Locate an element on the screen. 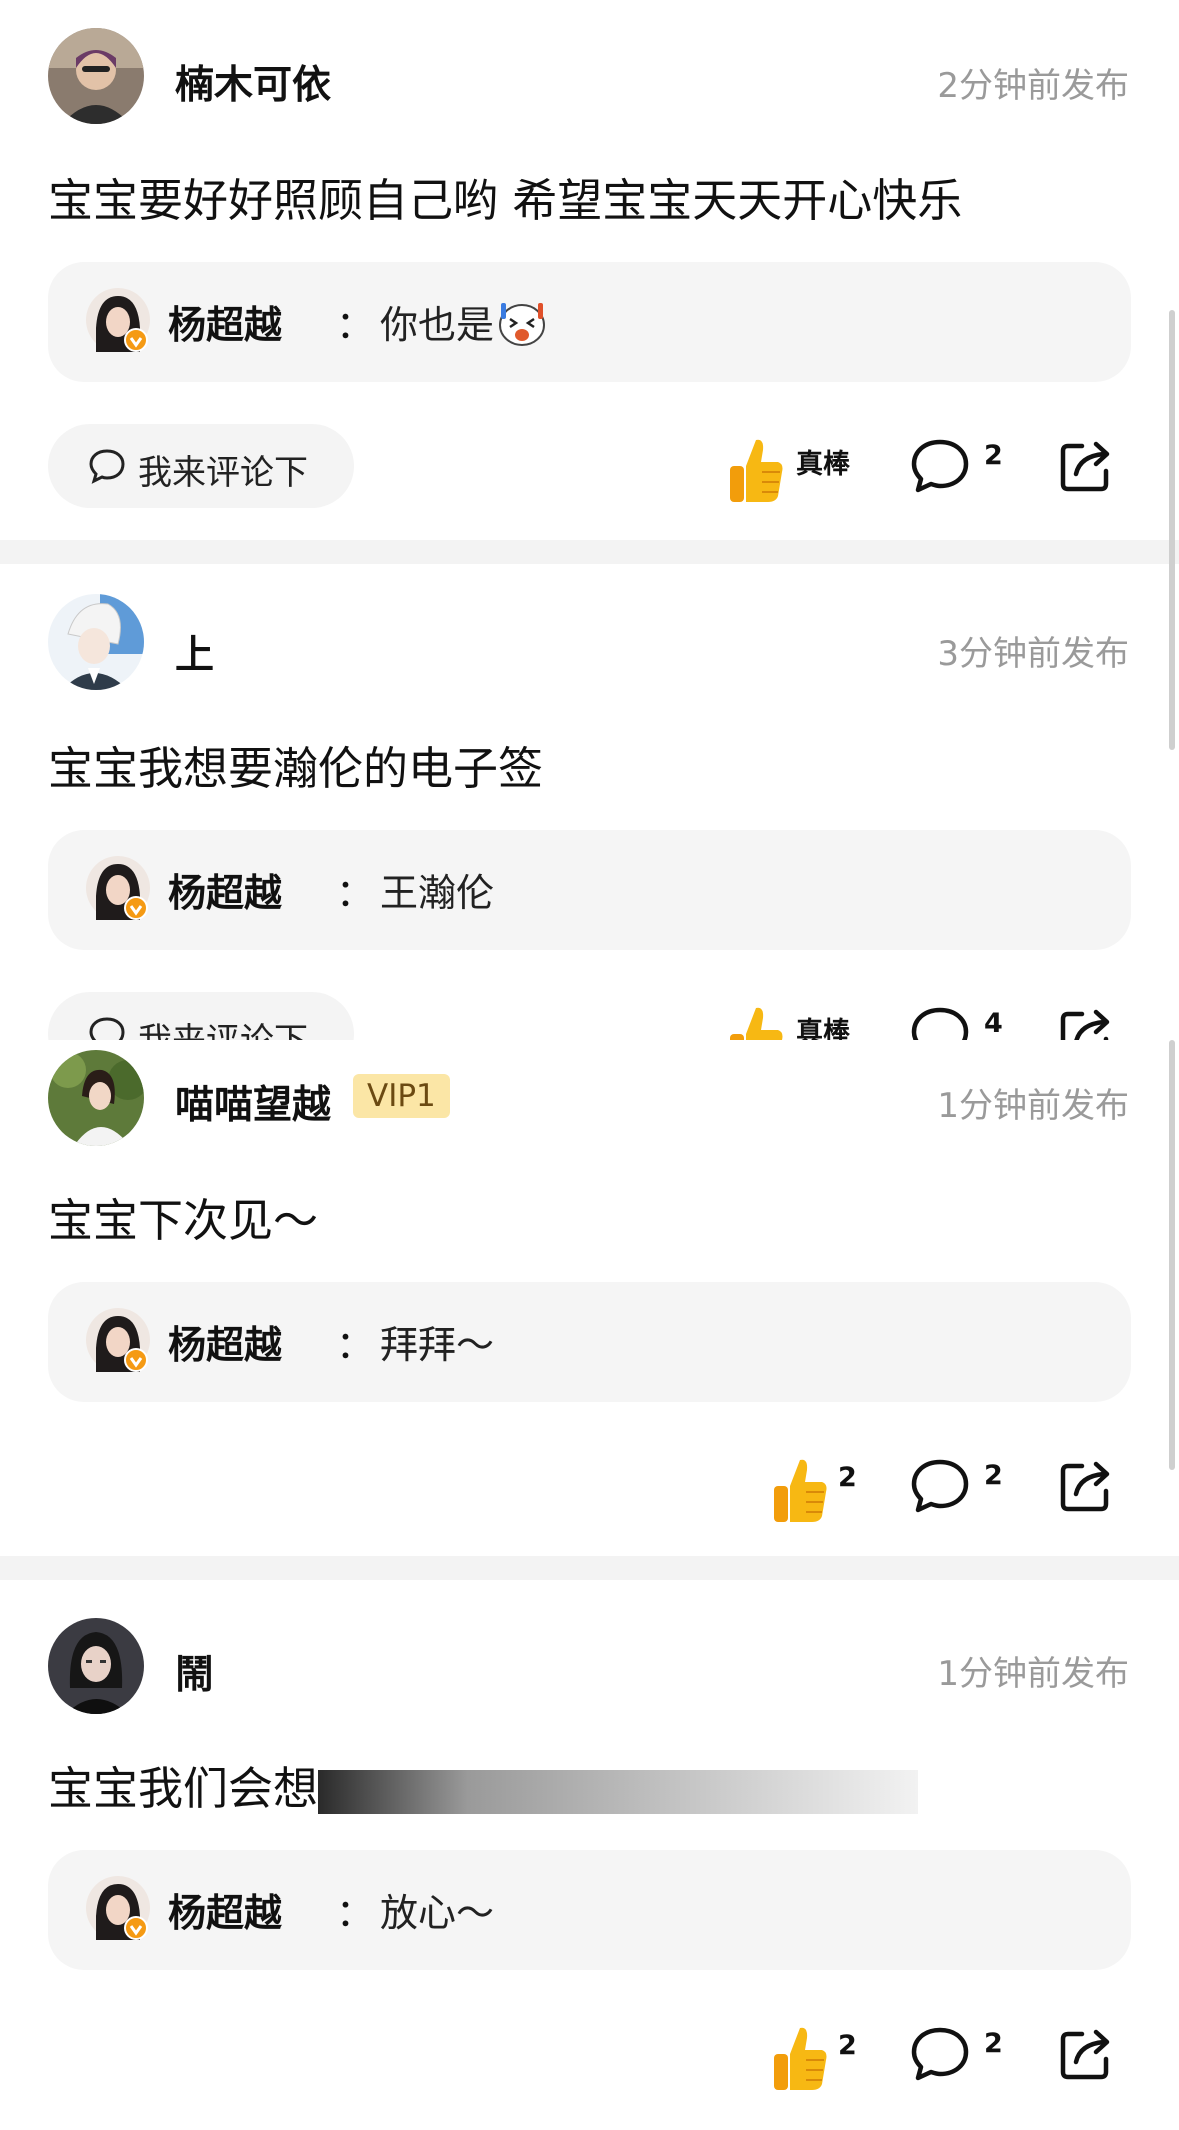 This screenshot has height=2130, width=1179. username: 楠木可依 is located at coordinates (253, 82).